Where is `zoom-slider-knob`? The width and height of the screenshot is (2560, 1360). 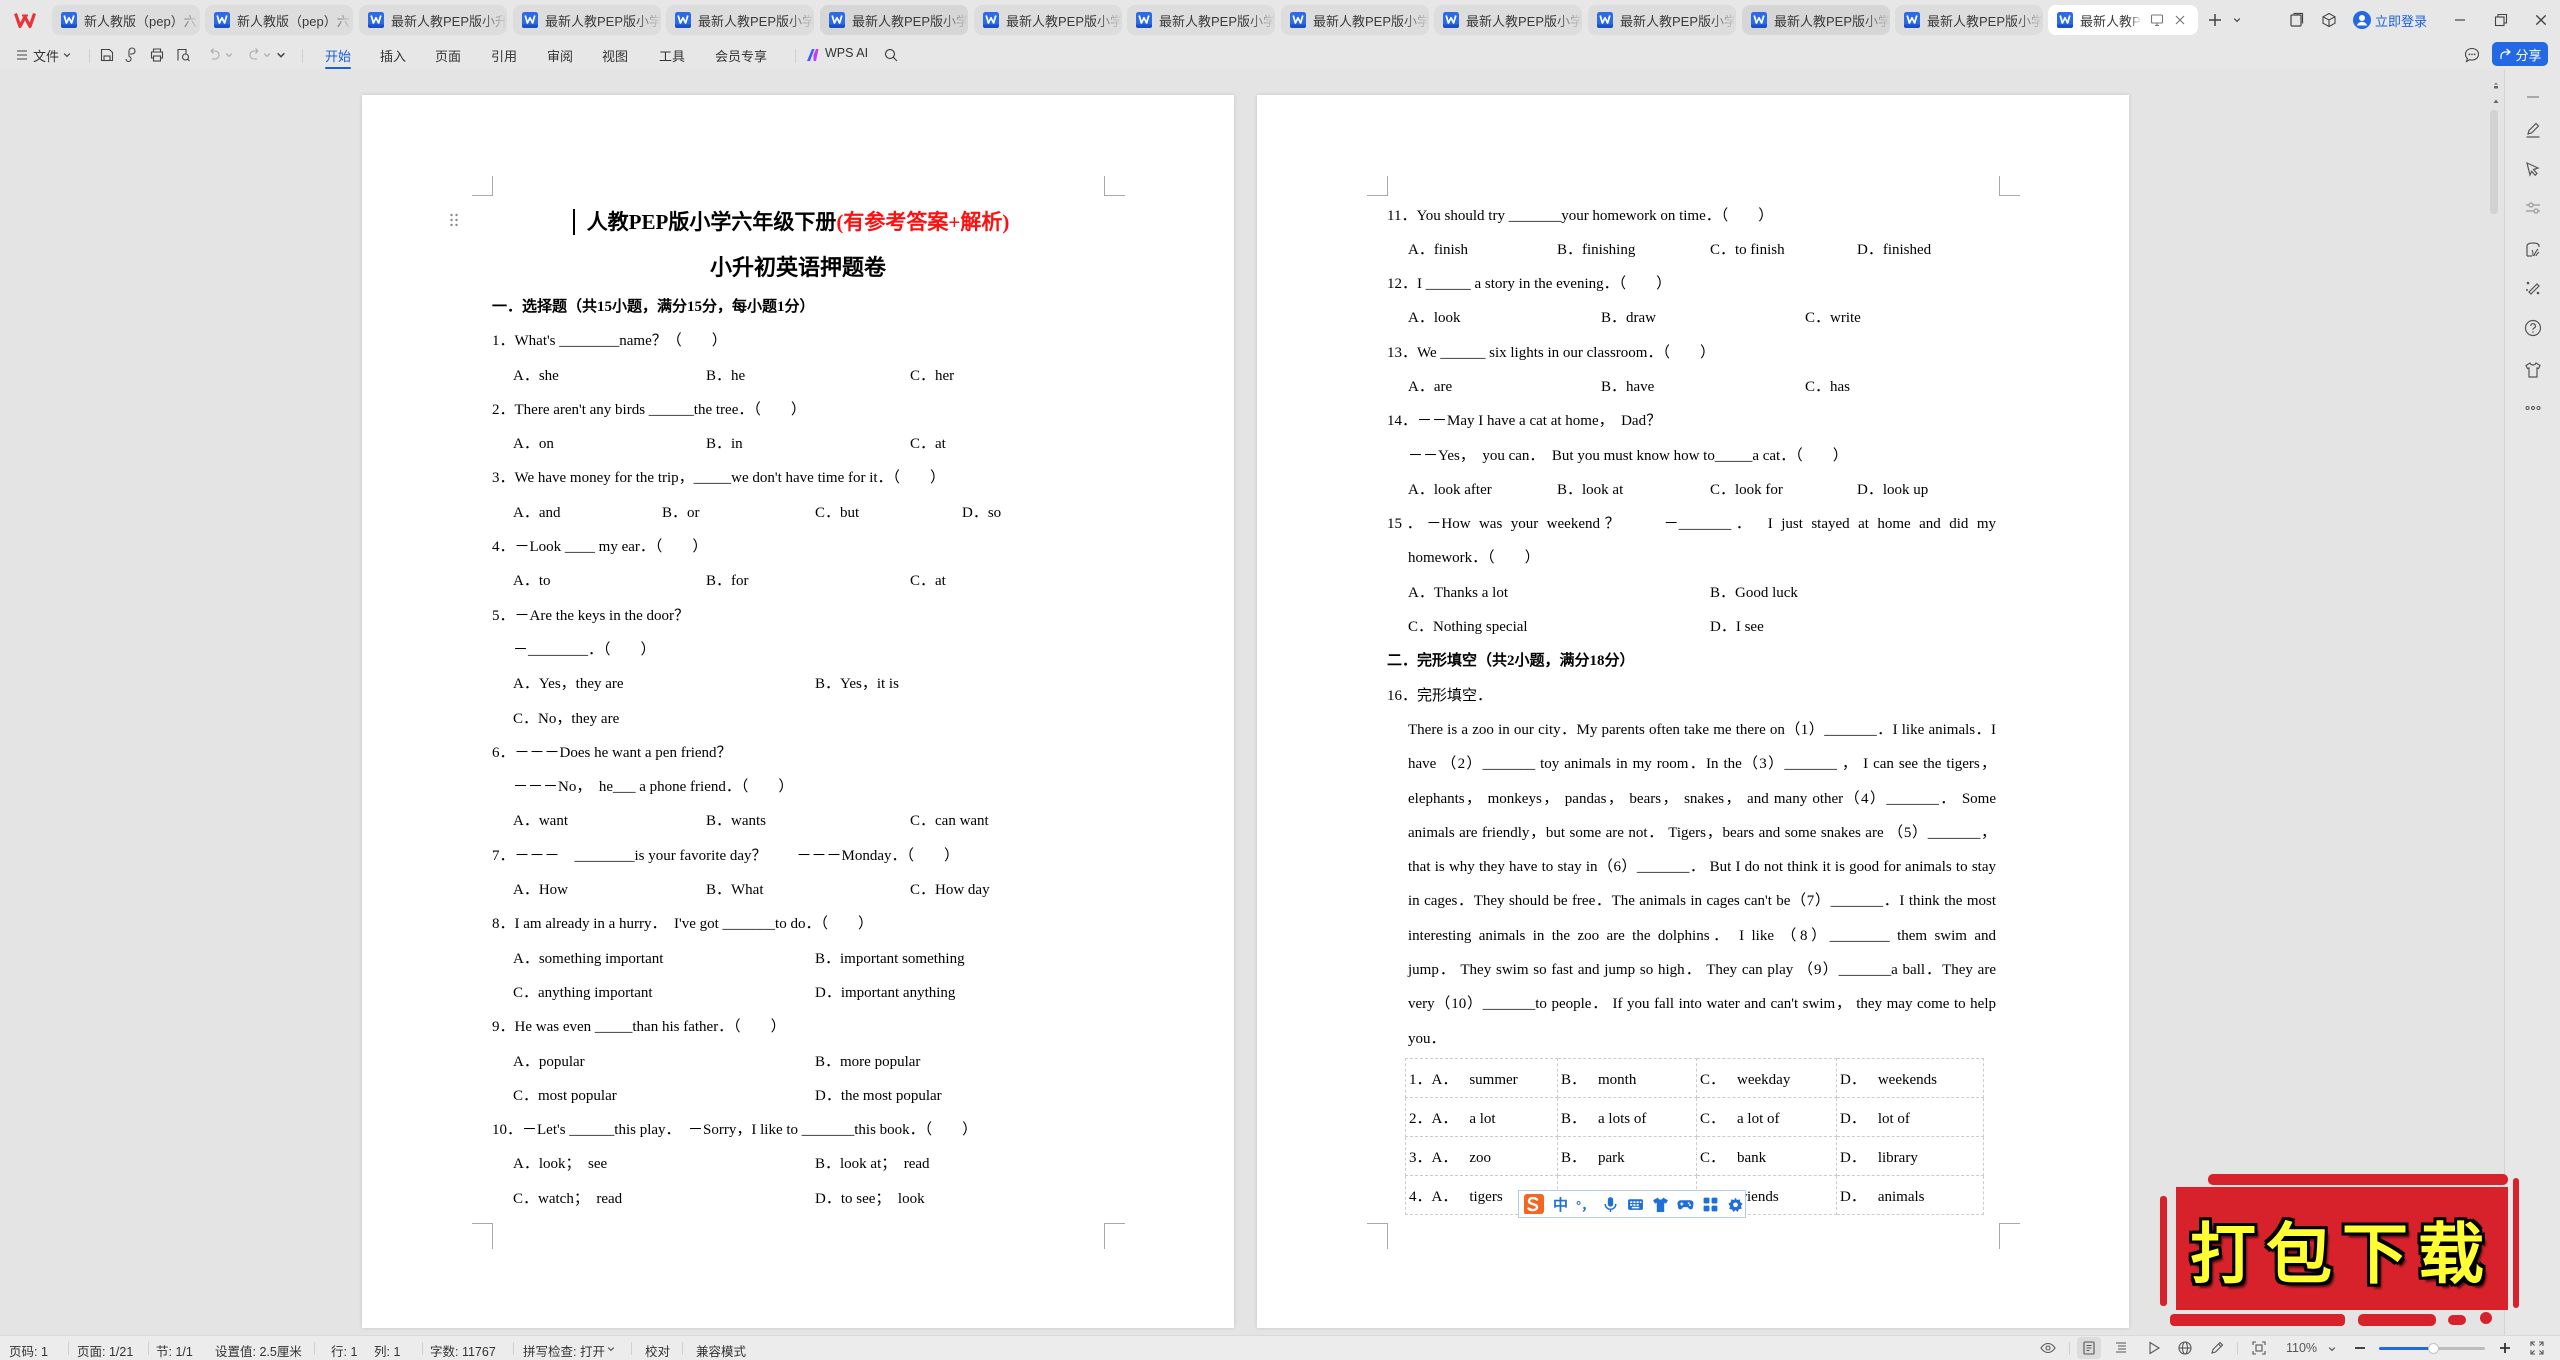 zoom-slider-knob is located at coordinates (2434, 1348).